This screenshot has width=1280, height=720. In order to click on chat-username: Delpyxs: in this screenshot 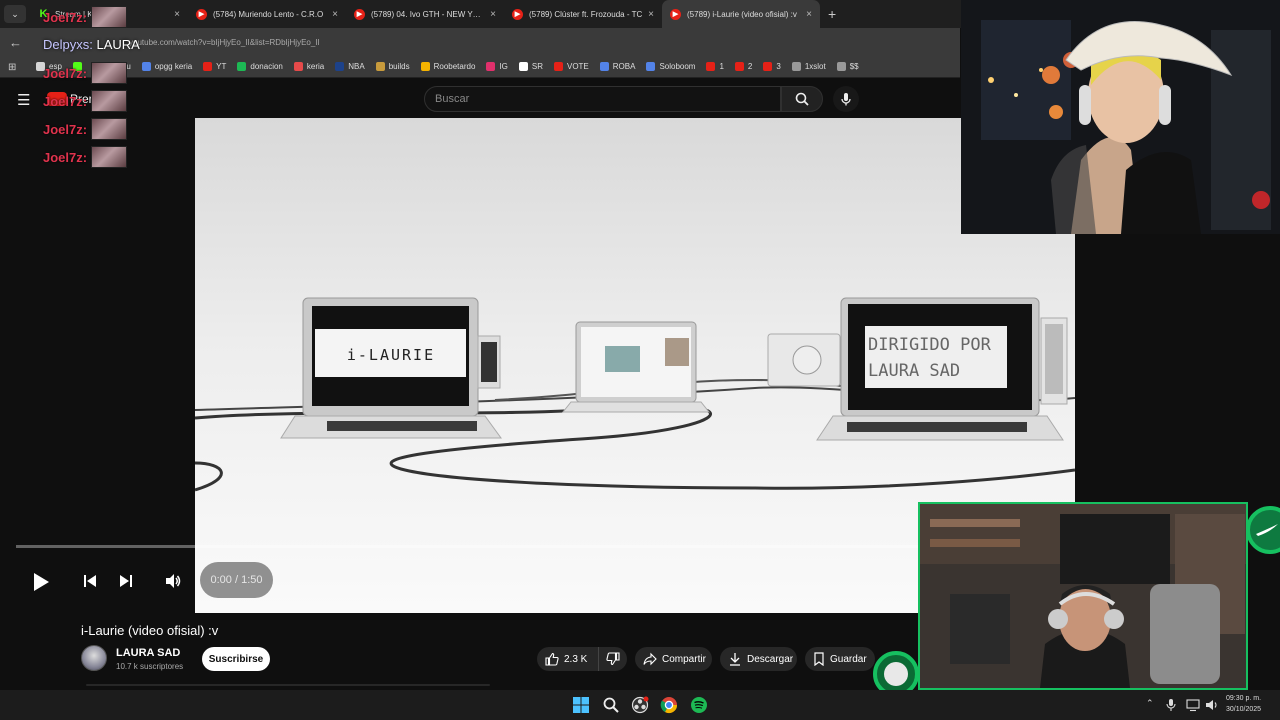, I will do `click(68, 44)`.